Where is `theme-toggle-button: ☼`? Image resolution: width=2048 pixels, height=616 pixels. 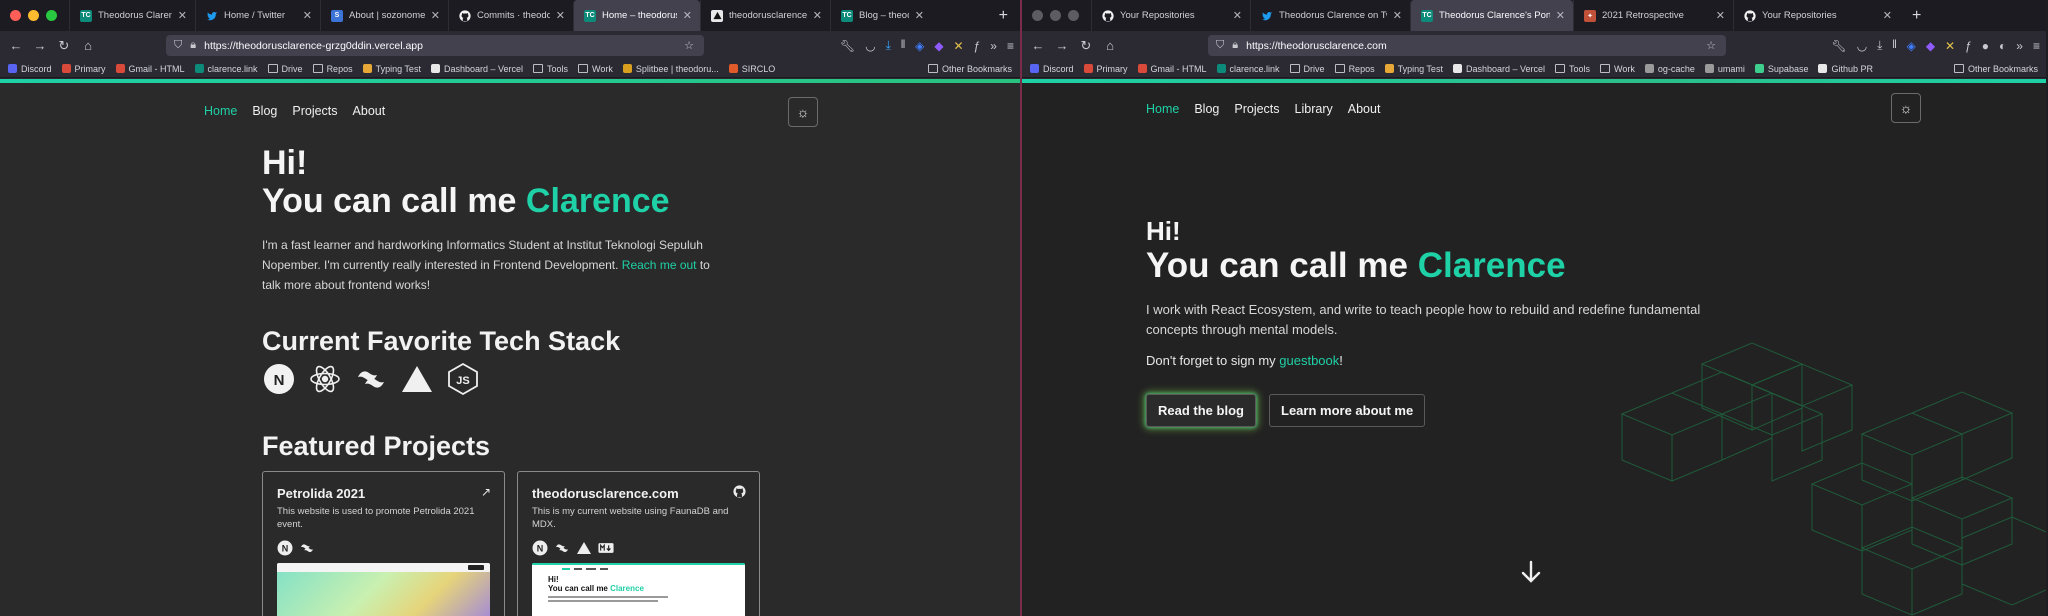 theme-toggle-button: ☼ is located at coordinates (1906, 108).